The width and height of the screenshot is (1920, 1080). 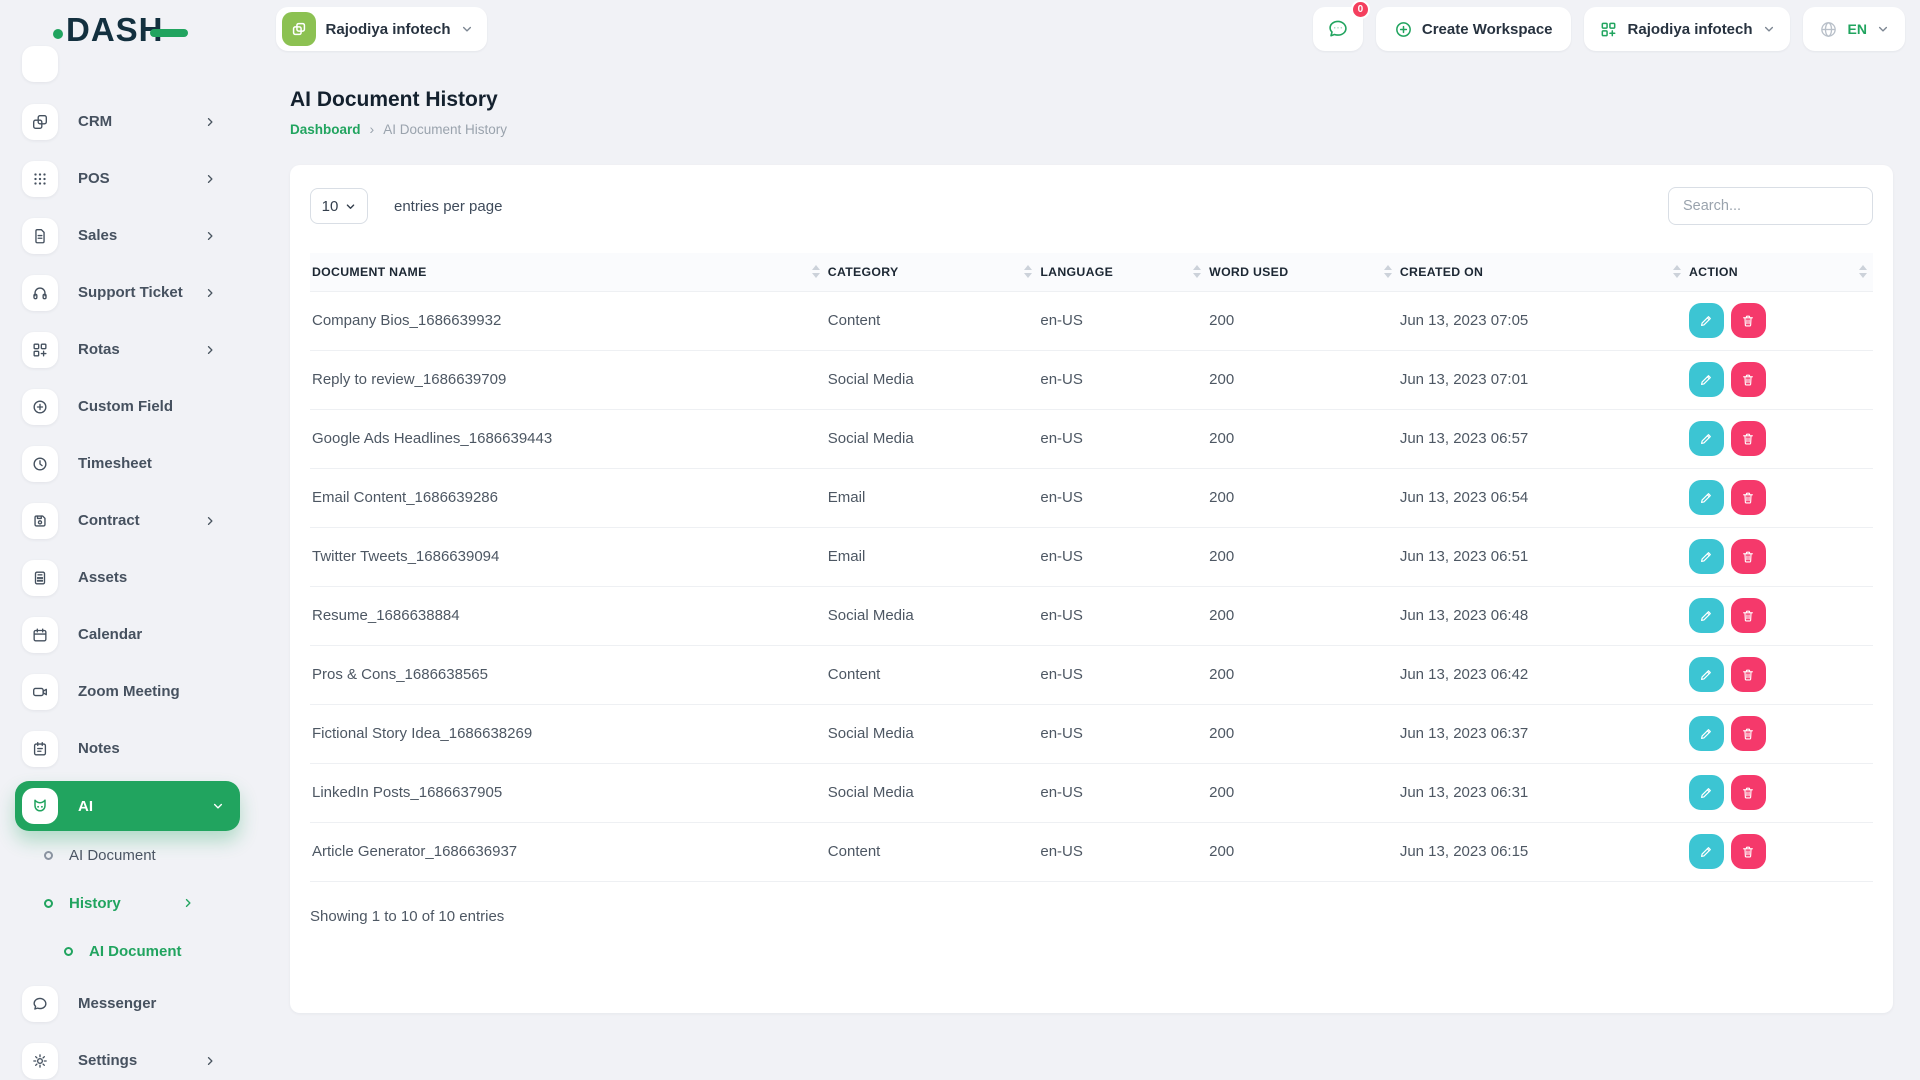 What do you see at coordinates (168, 33) in the screenshot?
I see `logo-dash-icon` at bounding box center [168, 33].